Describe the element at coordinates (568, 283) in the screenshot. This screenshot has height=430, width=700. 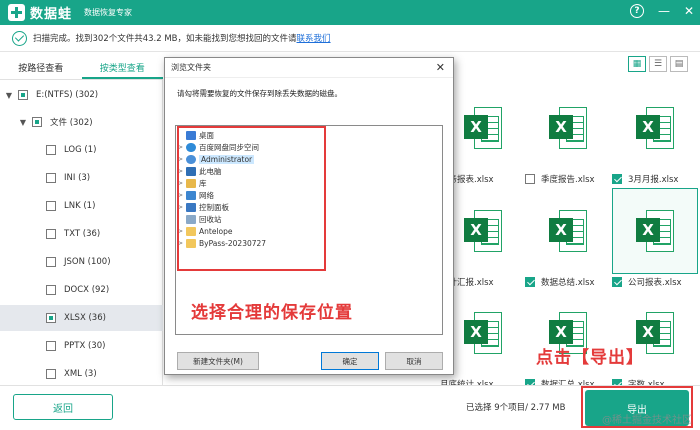
I see `file-name: 数据总结.xlsx` at that location.